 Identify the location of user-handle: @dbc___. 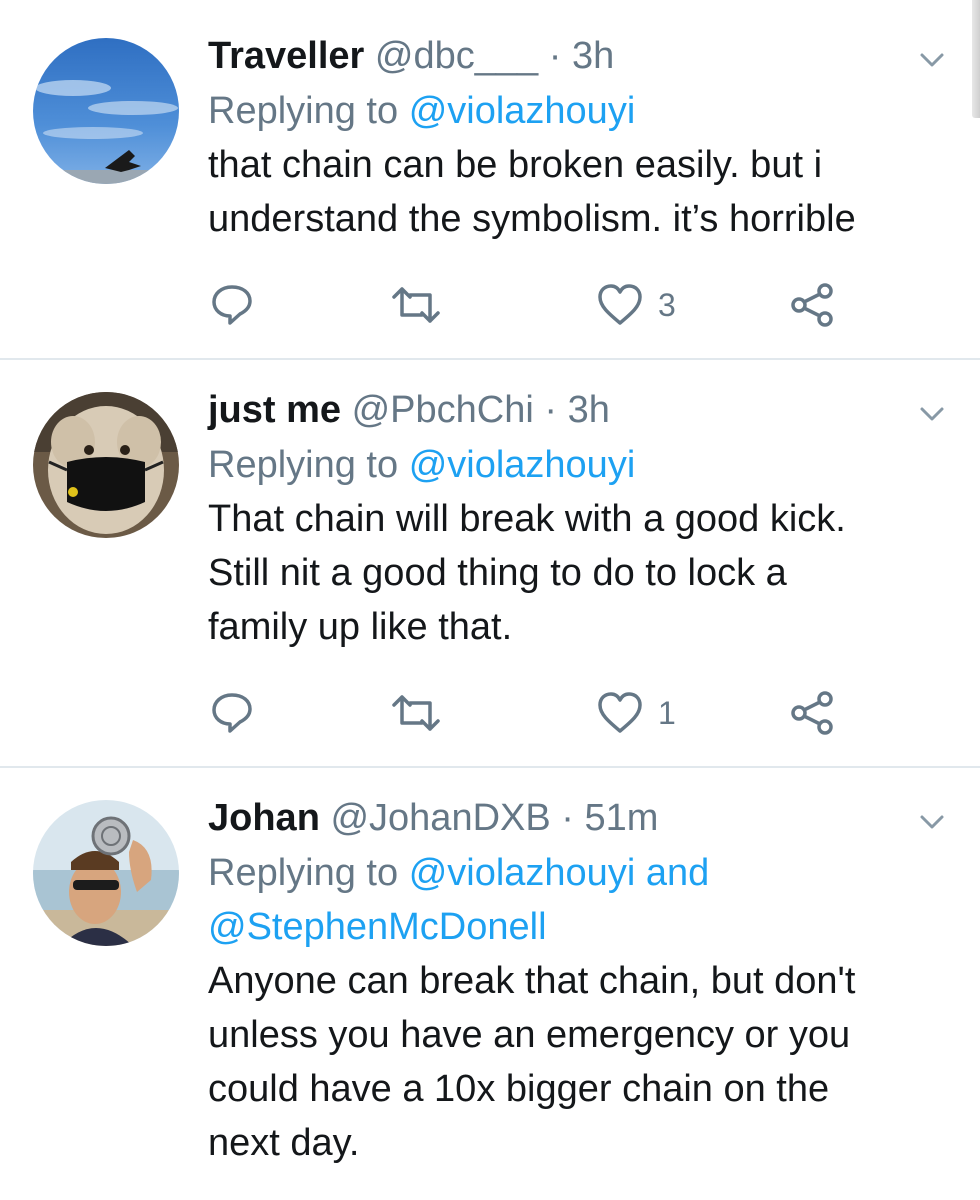
(456, 56).